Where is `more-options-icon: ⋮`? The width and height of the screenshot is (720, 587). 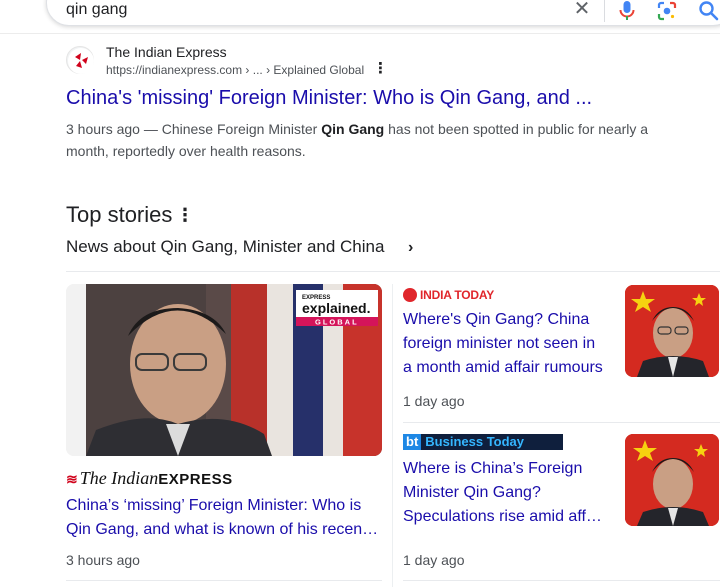 more-options-icon: ⋮ is located at coordinates (380, 69).